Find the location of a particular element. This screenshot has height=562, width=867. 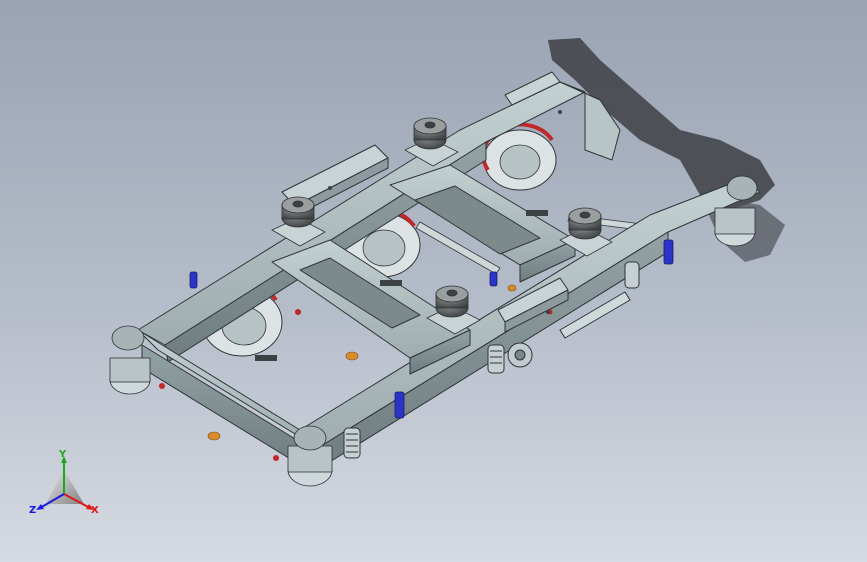

z-axis-label: Z is located at coordinates (33, 510).